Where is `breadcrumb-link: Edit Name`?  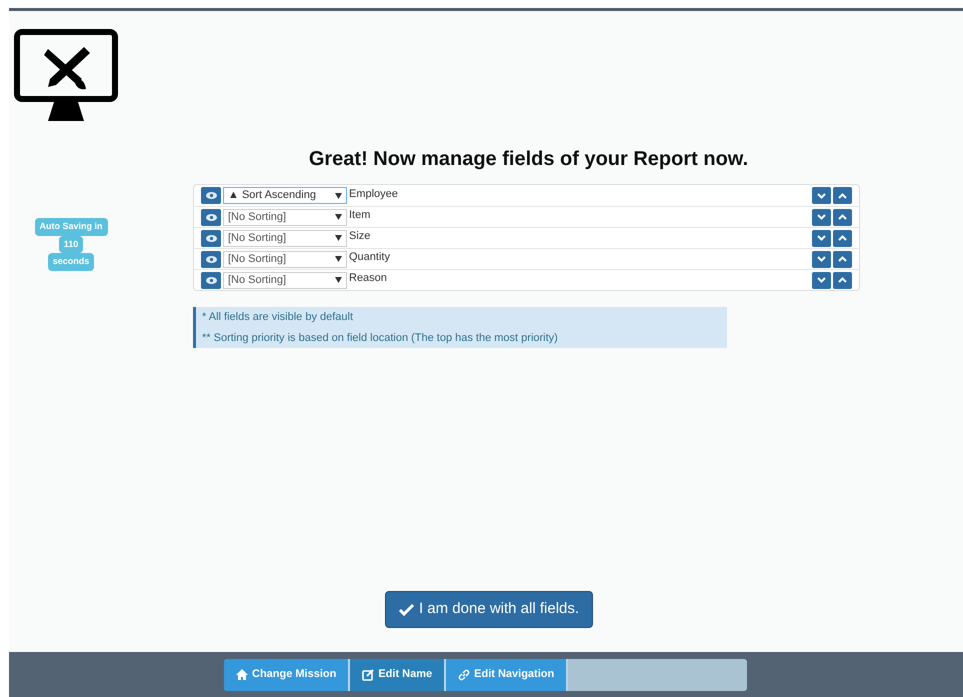 breadcrumb-link: Edit Name is located at coordinates (398, 674).